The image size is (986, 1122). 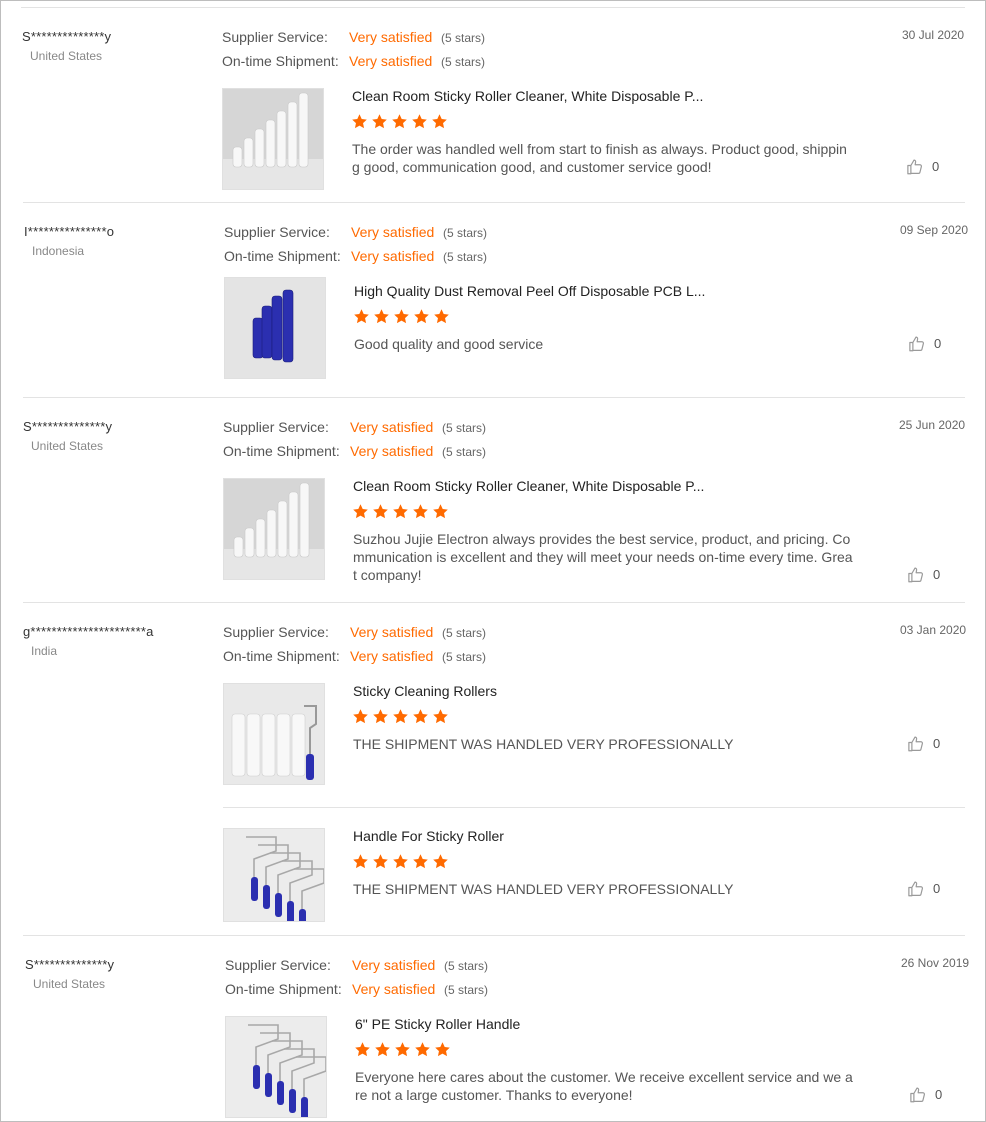 I want to click on reviewer-name: g**********************a, so click(x=88, y=631).